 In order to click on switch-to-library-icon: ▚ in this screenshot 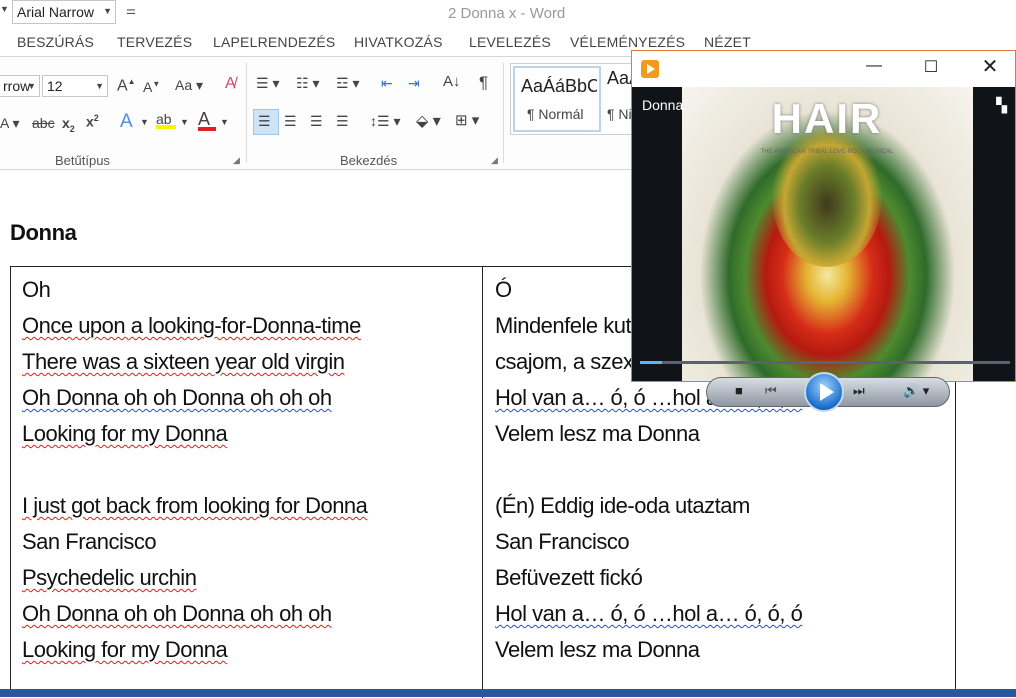, I will do `click(1001, 105)`.